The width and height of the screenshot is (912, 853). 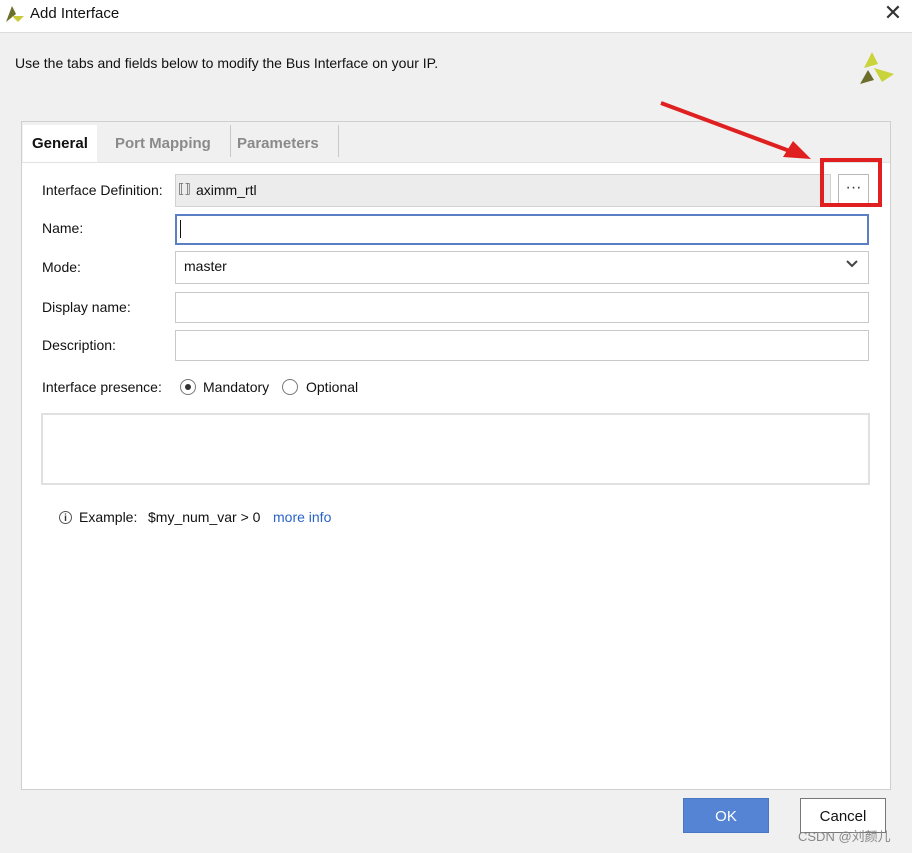 I want to click on interface-definition-field: ⟦⟧ aximm_rtl, so click(x=503, y=190).